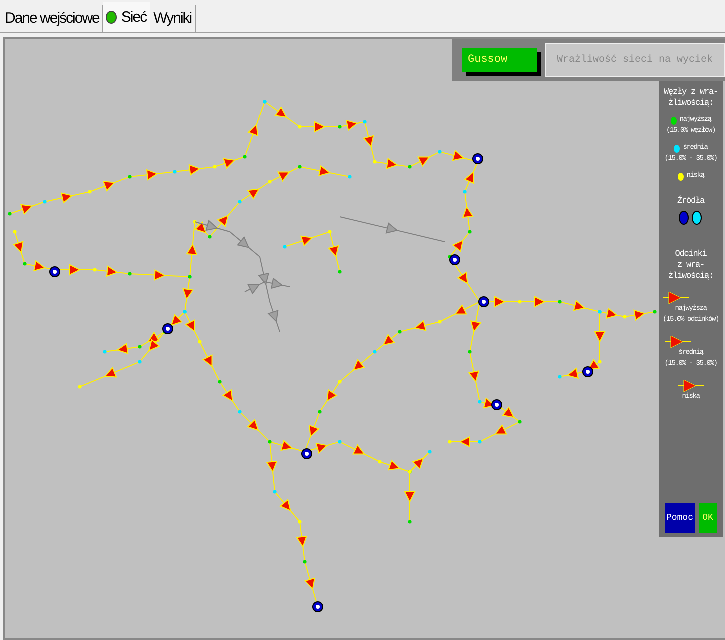 The width and height of the screenshot is (725, 640). Describe the element at coordinates (690, 265) in the screenshot. I see `legend-title: z wra-` at that location.